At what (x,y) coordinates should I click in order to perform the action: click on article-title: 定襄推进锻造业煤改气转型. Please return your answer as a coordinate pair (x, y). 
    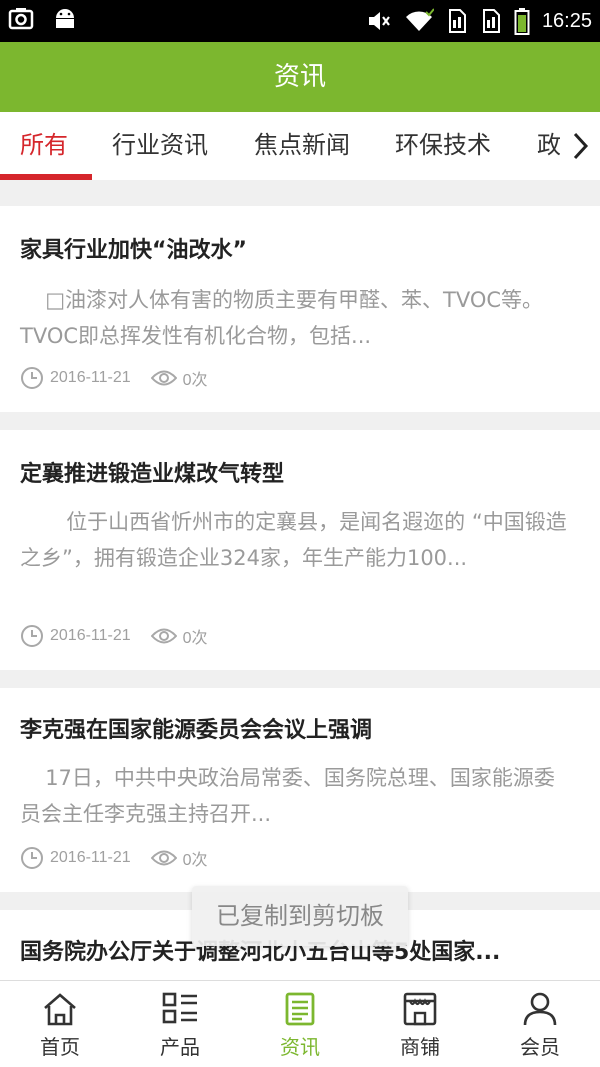
    Looking at the image, I should click on (300, 472).